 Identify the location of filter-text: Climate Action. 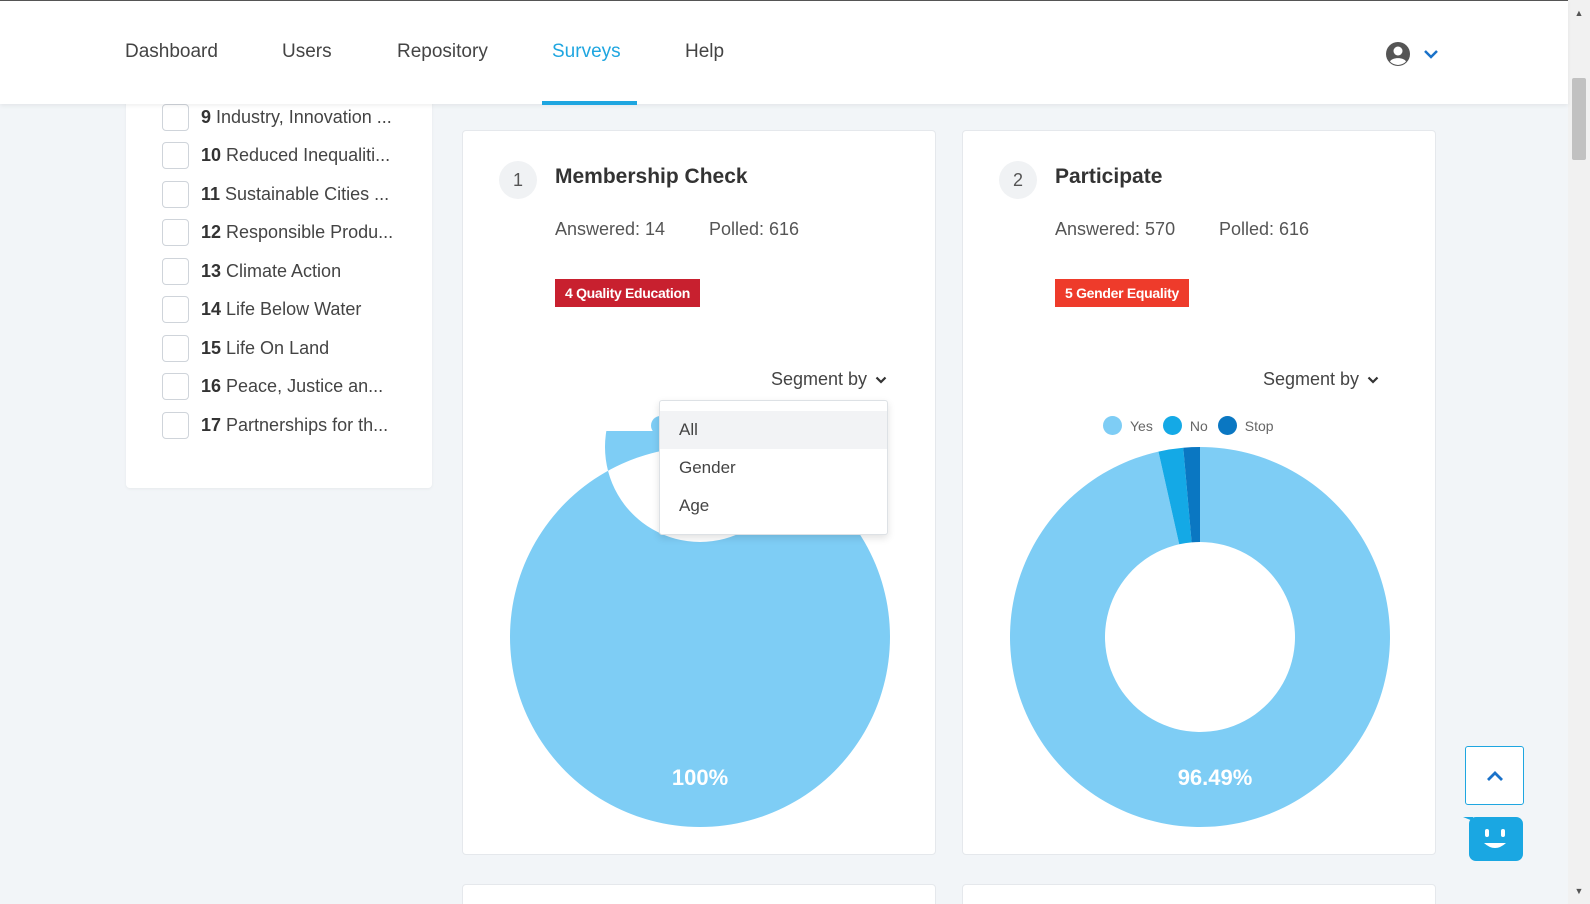
(284, 270).